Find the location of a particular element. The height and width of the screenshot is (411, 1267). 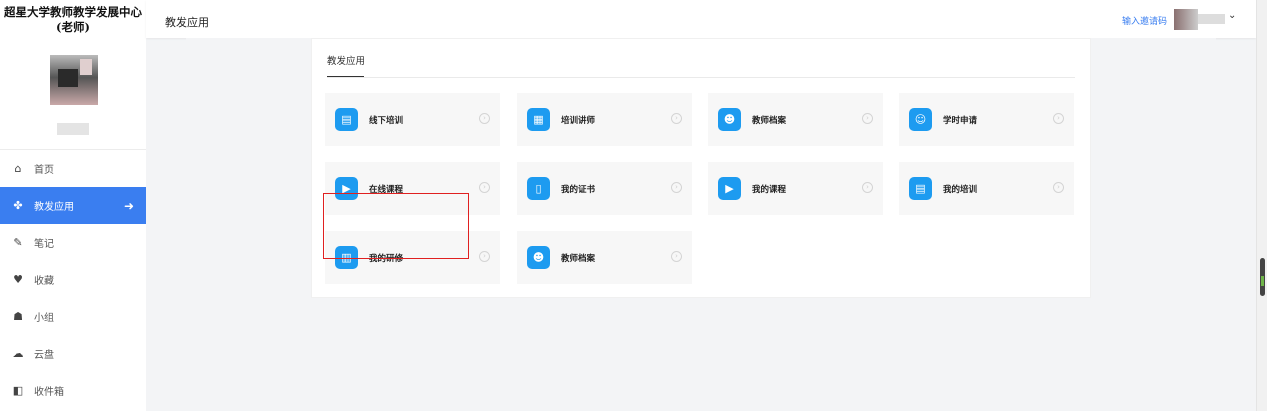

sidebar-item-label: 笔记 is located at coordinates (44, 244).